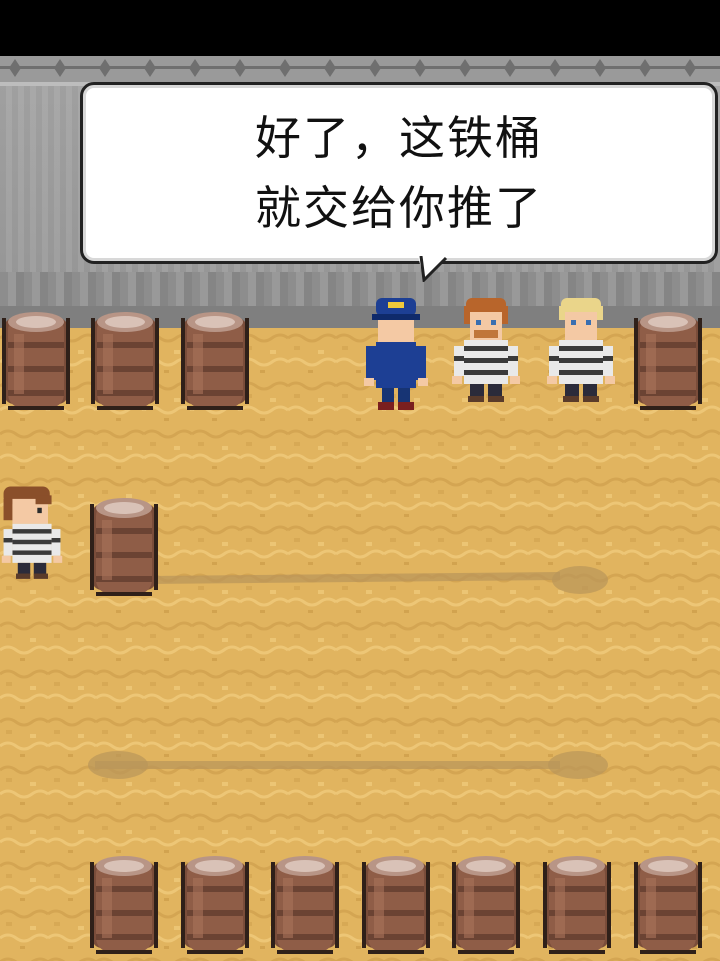  Describe the element at coordinates (399, 138) in the screenshot. I see `dialog-line-1: 好了，这铁桶` at that location.